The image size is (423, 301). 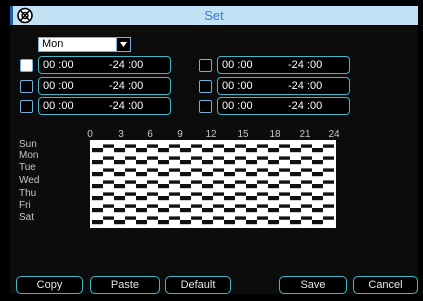 What do you see at coordinates (49, 285) in the screenshot?
I see `copy-button: Copy` at bounding box center [49, 285].